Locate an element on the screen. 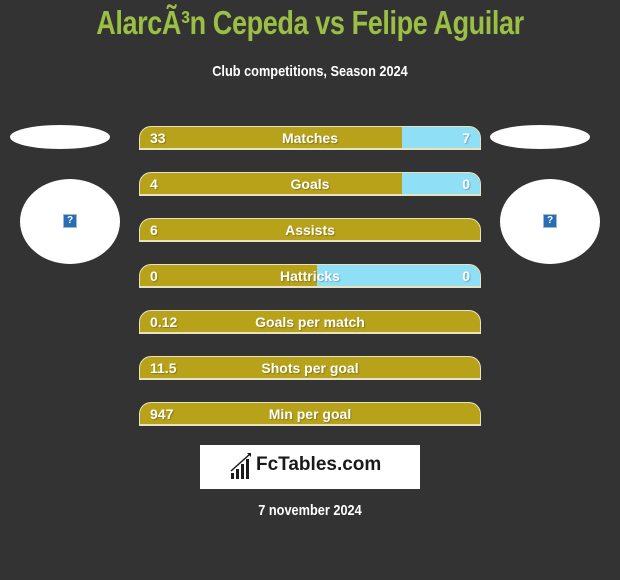 The image size is (620, 580). stat-row-goals-per-match: 0.12 Goals per match is located at coordinates (310, 322).